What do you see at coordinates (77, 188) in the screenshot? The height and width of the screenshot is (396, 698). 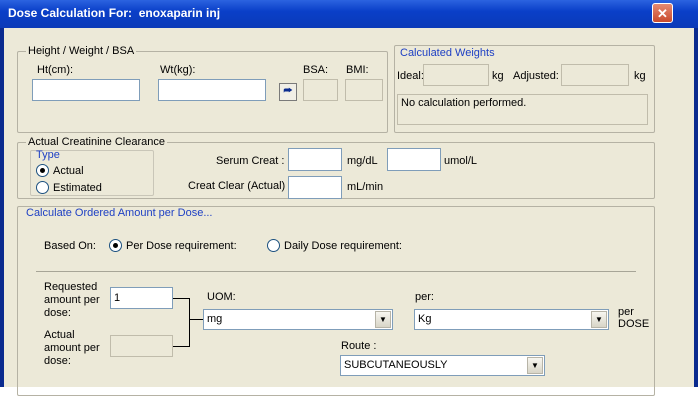 I see `estimated-radio-label: Estimated` at bounding box center [77, 188].